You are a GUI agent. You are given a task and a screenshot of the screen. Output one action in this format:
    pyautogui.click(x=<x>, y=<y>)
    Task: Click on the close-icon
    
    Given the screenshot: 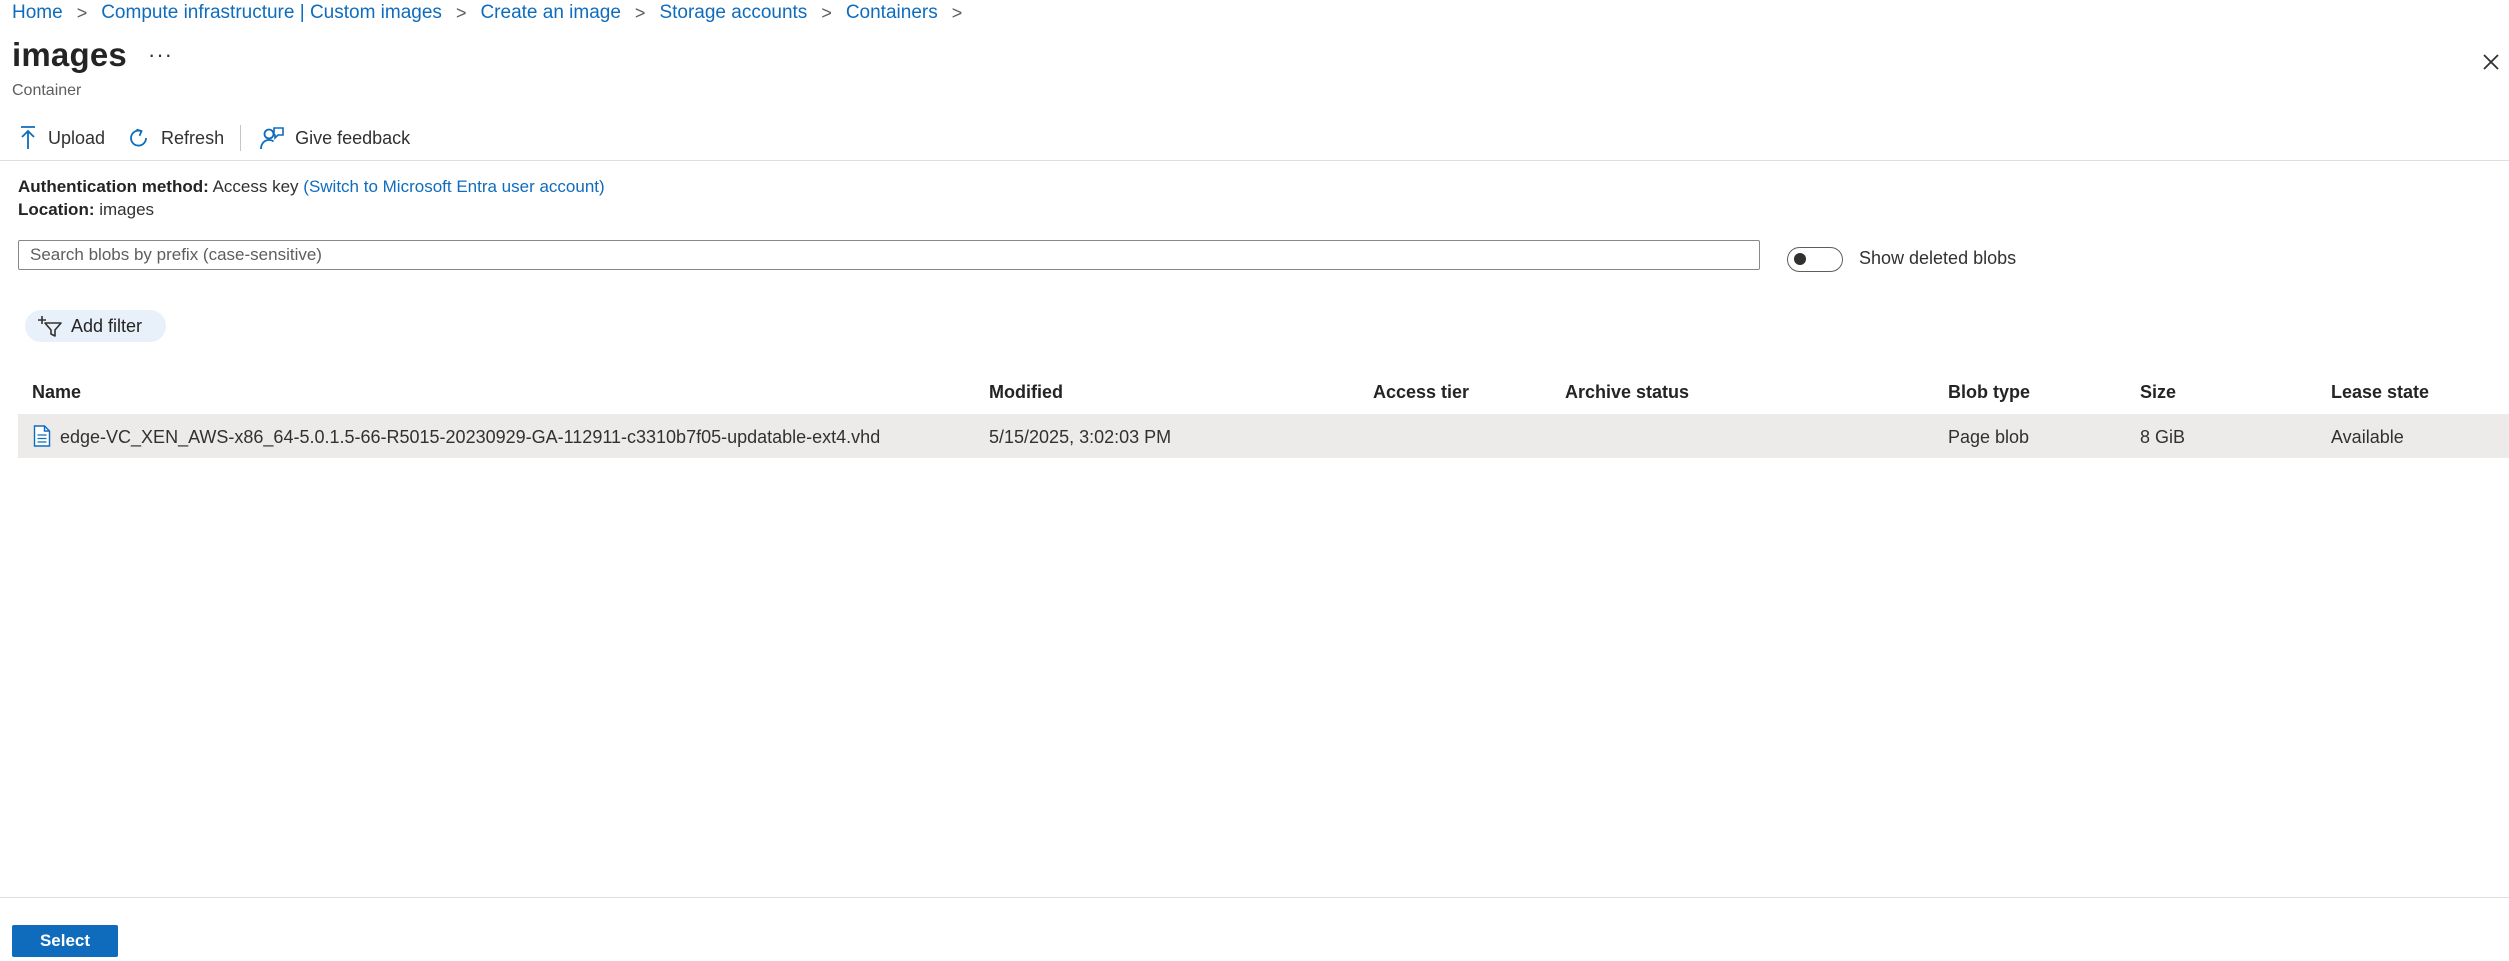 What is the action you would take?
    pyautogui.click(x=2491, y=62)
    